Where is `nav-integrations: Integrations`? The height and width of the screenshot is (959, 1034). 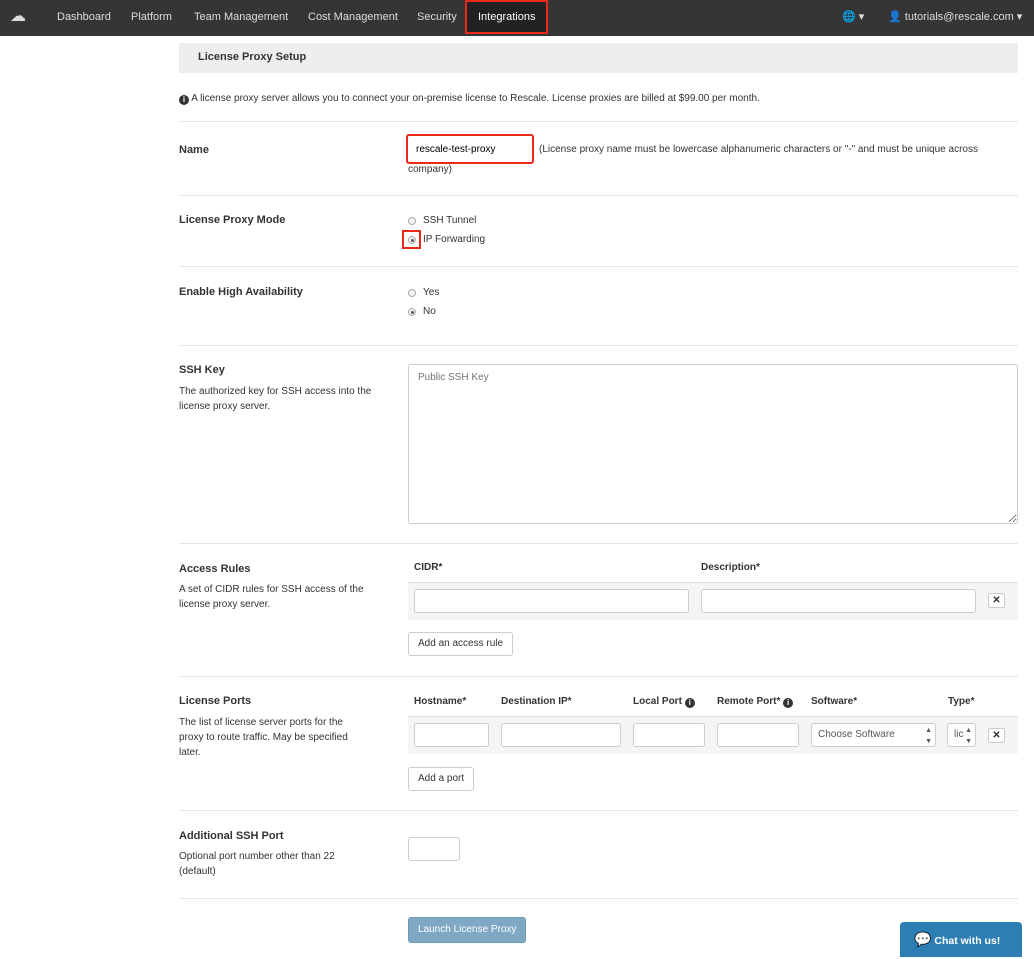
nav-integrations: Integrations is located at coordinates (507, 17).